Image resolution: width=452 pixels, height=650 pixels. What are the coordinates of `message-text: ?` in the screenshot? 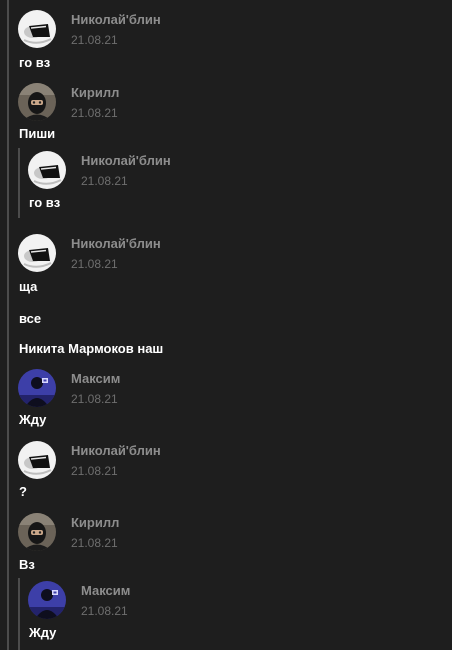 It's located at (23, 491).